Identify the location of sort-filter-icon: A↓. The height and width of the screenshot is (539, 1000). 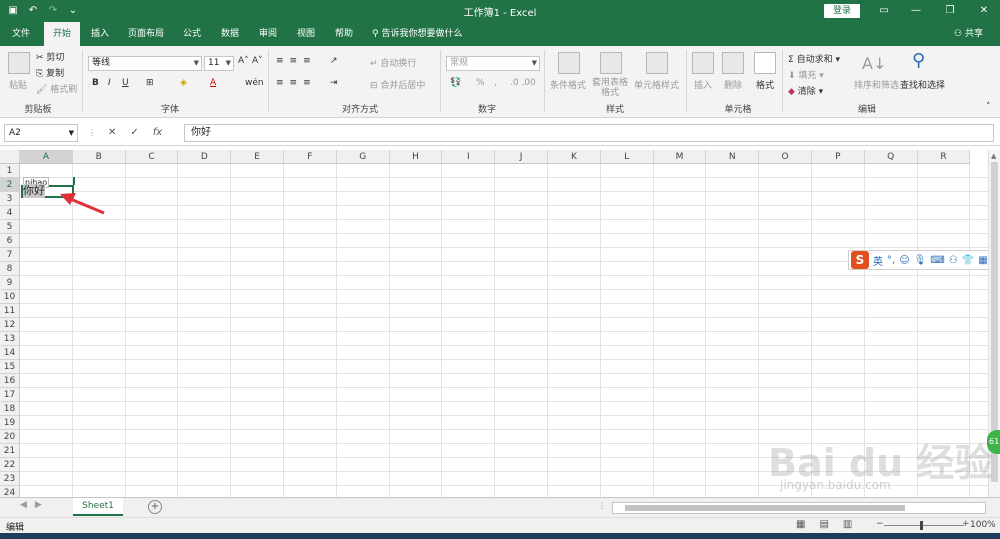
(874, 63).